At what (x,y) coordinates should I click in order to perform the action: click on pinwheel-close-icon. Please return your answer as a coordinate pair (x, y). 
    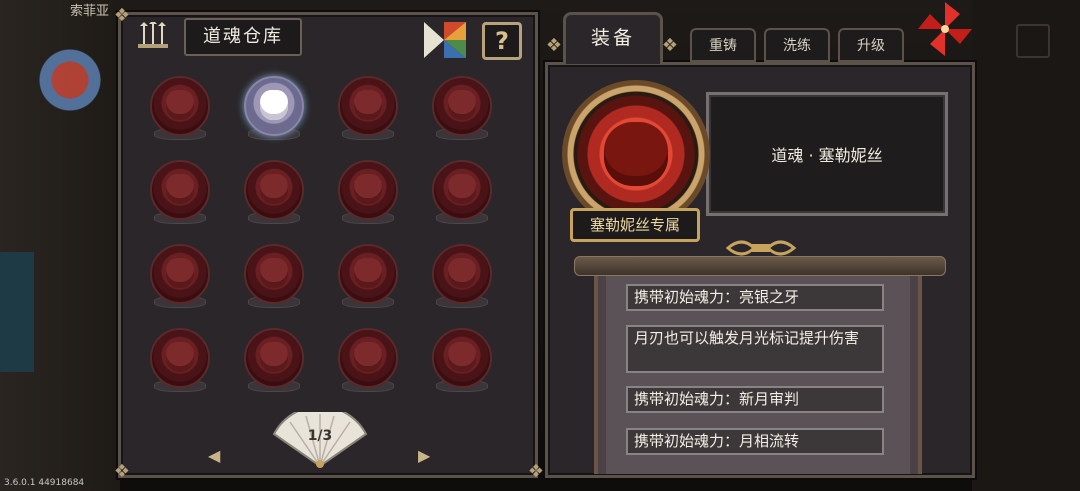
    Looking at the image, I should click on (945, 29).